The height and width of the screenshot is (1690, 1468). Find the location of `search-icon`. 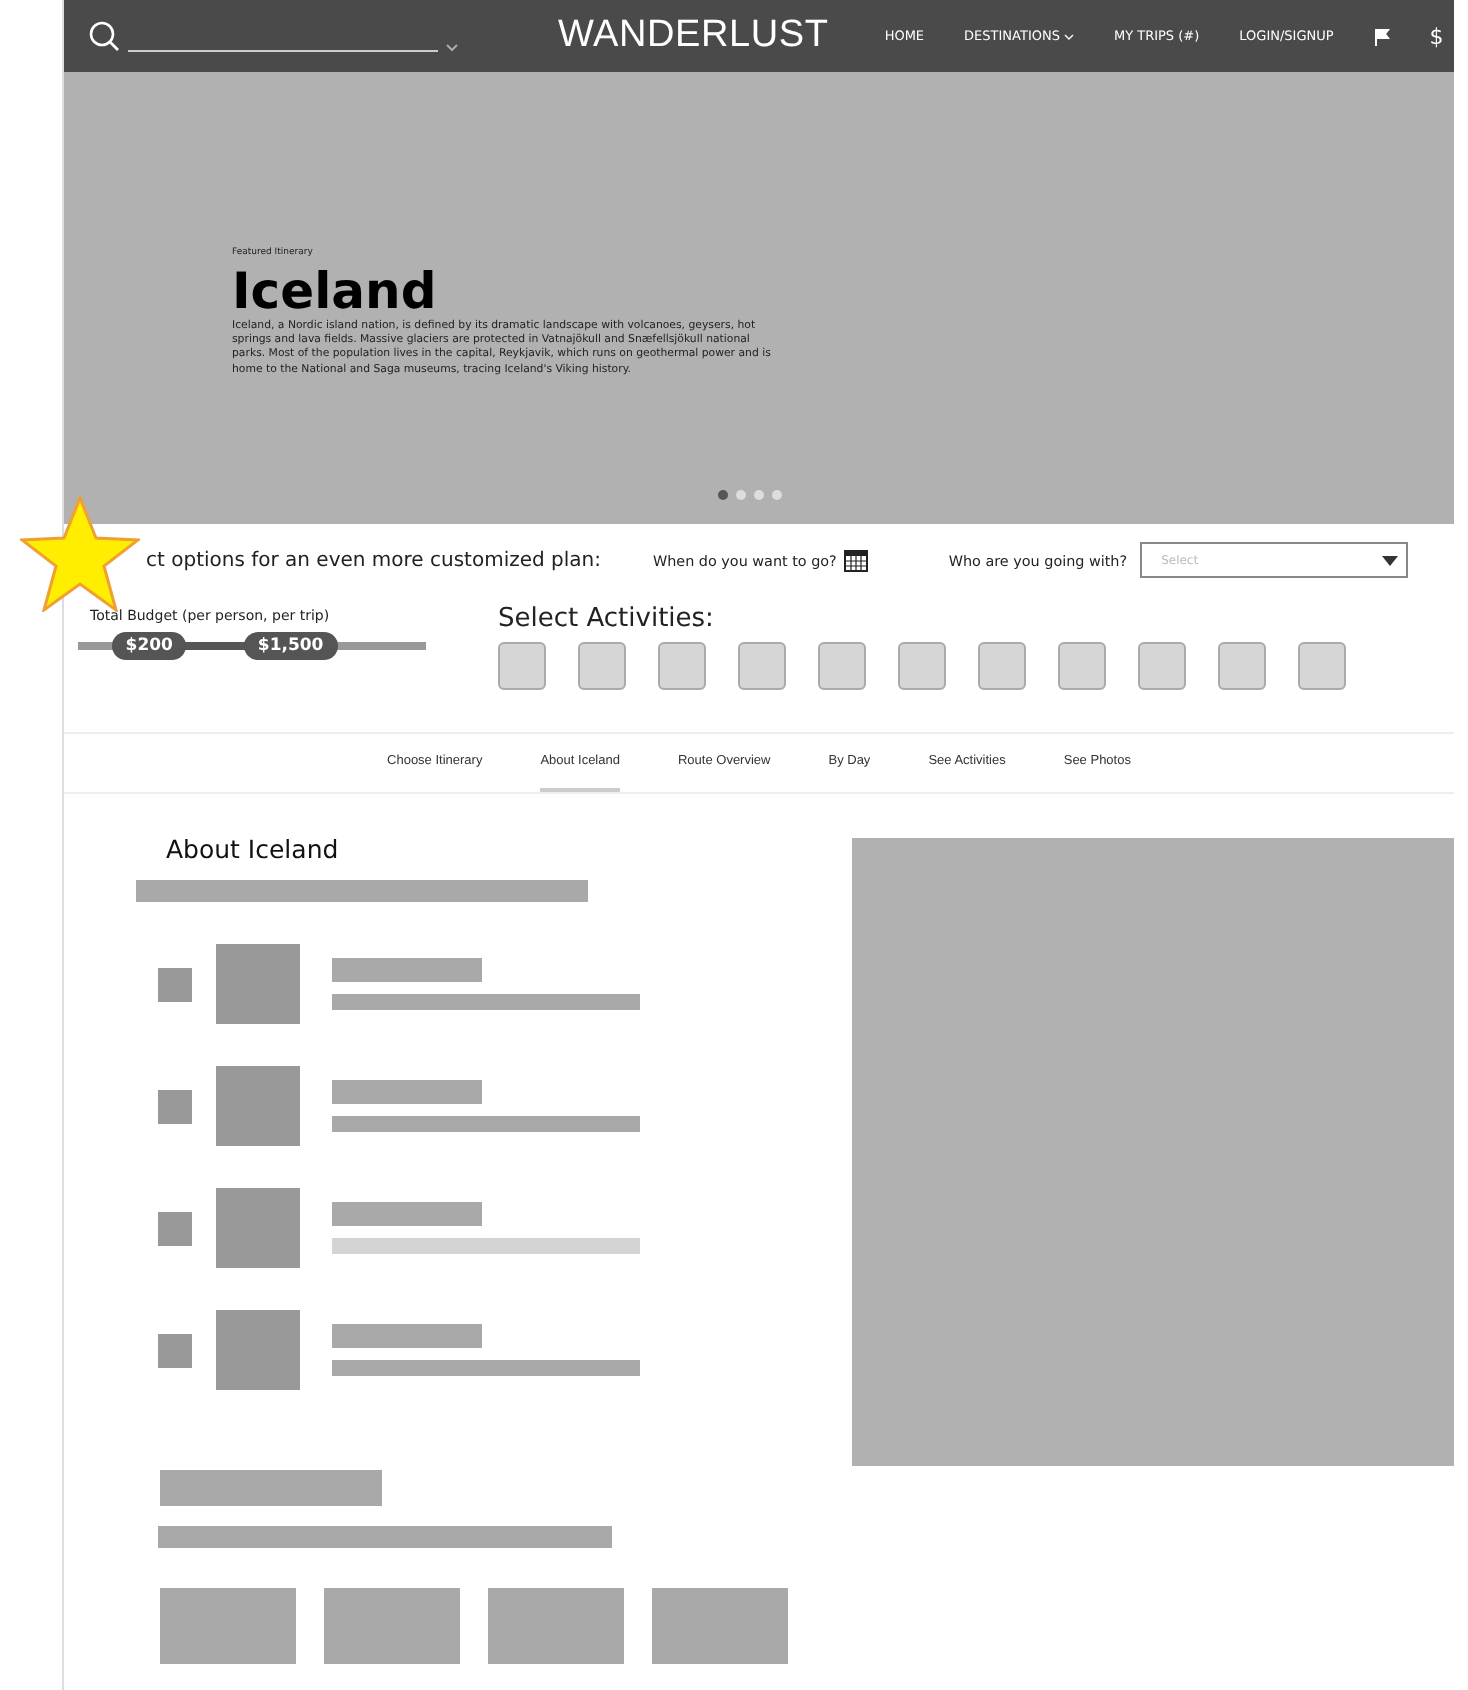

search-icon is located at coordinates (104, 36).